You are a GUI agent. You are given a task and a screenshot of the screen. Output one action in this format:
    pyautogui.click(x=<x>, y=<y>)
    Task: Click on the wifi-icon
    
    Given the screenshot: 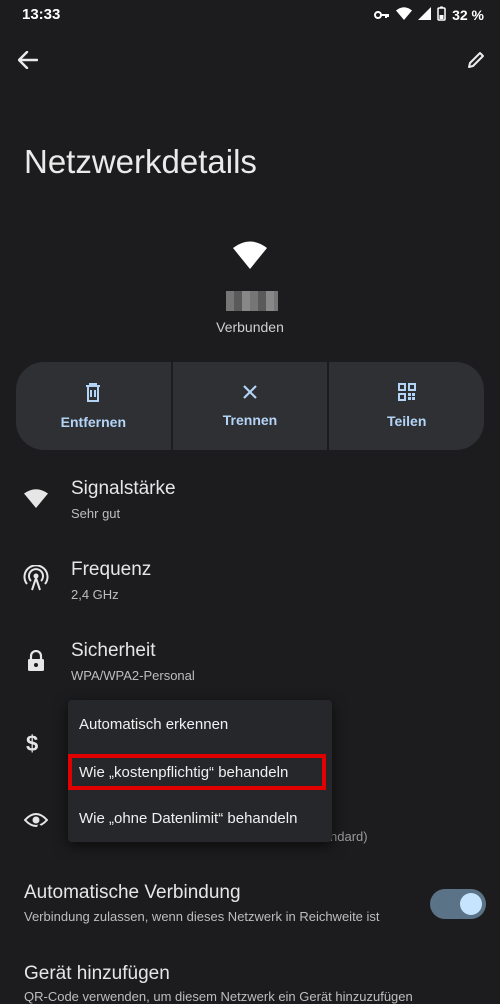 What is the action you would take?
    pyautogui.click(x=36, y=498)
    